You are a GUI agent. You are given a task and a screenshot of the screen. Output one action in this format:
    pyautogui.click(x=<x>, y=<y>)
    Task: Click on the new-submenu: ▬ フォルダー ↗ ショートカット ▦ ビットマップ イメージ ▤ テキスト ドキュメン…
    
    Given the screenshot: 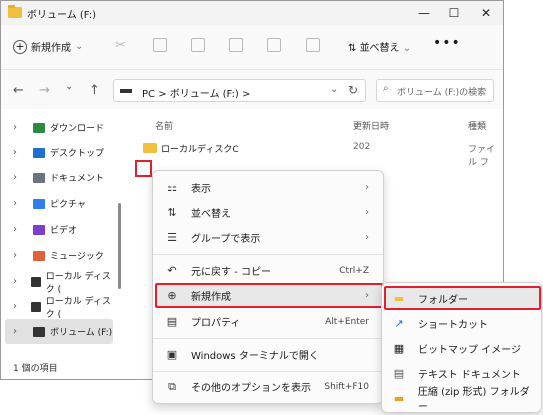 What is the action you would take?
    pyautogui.click(x=461, y=347)
    